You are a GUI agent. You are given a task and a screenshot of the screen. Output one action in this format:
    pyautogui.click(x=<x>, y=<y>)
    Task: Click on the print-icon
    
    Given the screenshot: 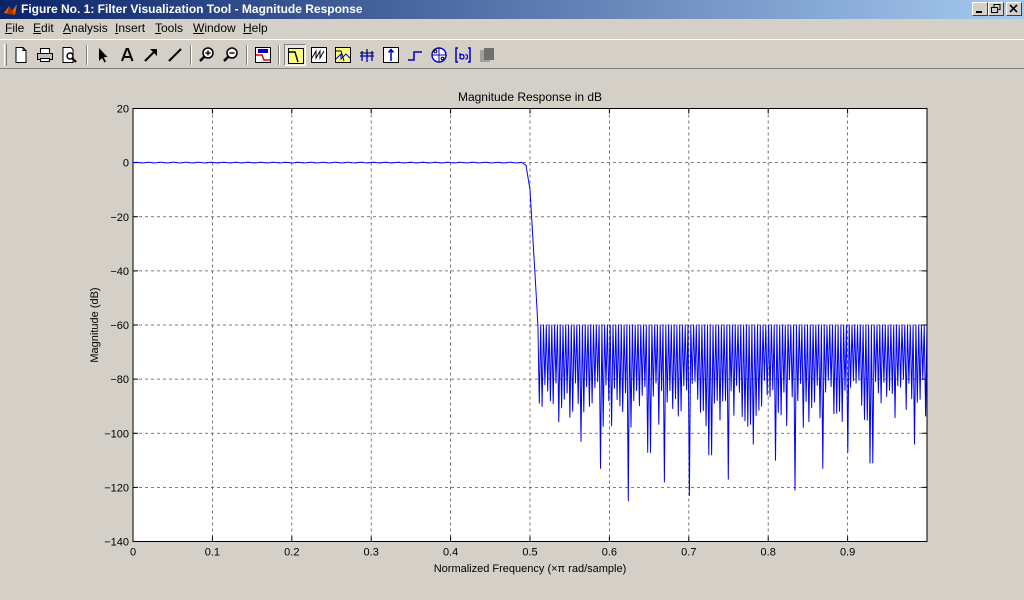 What is the action you would take?
    pyautogui.click(x=45, y=55)
    